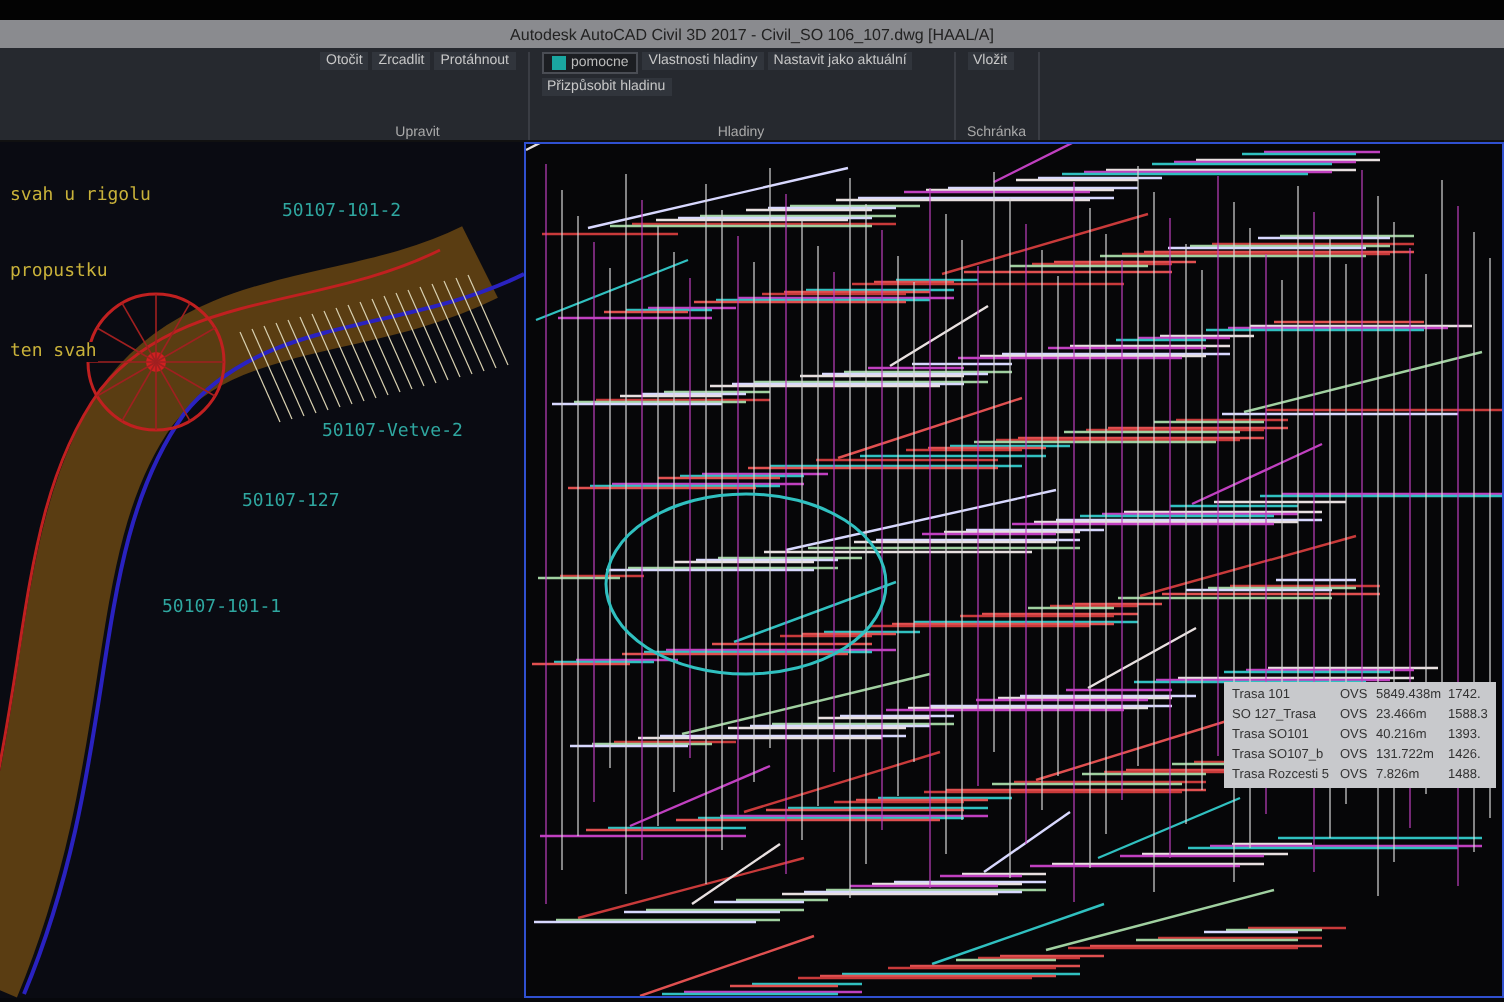 This screenshot has height=1002, width=1504. What do you see at coordinates (392, 432) in the screenshot?
I see `drawing-label: 50107-Vetve-2` at bounding box center [392, 432].